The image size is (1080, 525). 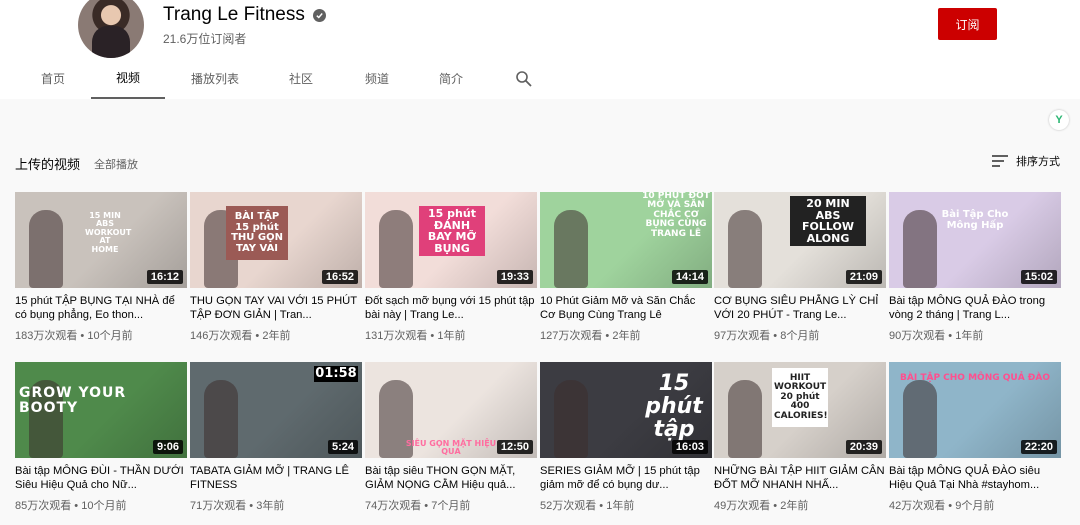 What do you see at coordinates (524, 79) in the screenshot?
I see `search-icon` at bounding box center [524, 79].